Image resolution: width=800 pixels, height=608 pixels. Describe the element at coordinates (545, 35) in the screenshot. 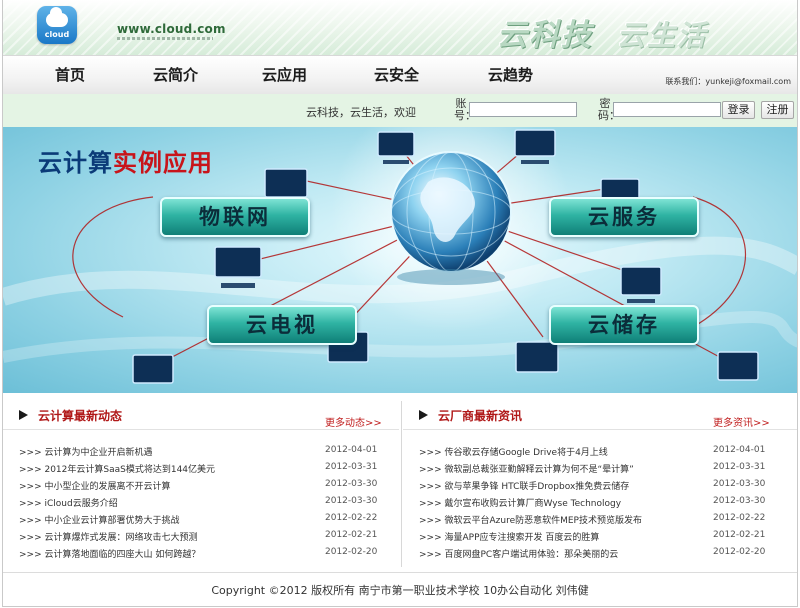

I see `header-slogan-tech: 云科技` at that location.